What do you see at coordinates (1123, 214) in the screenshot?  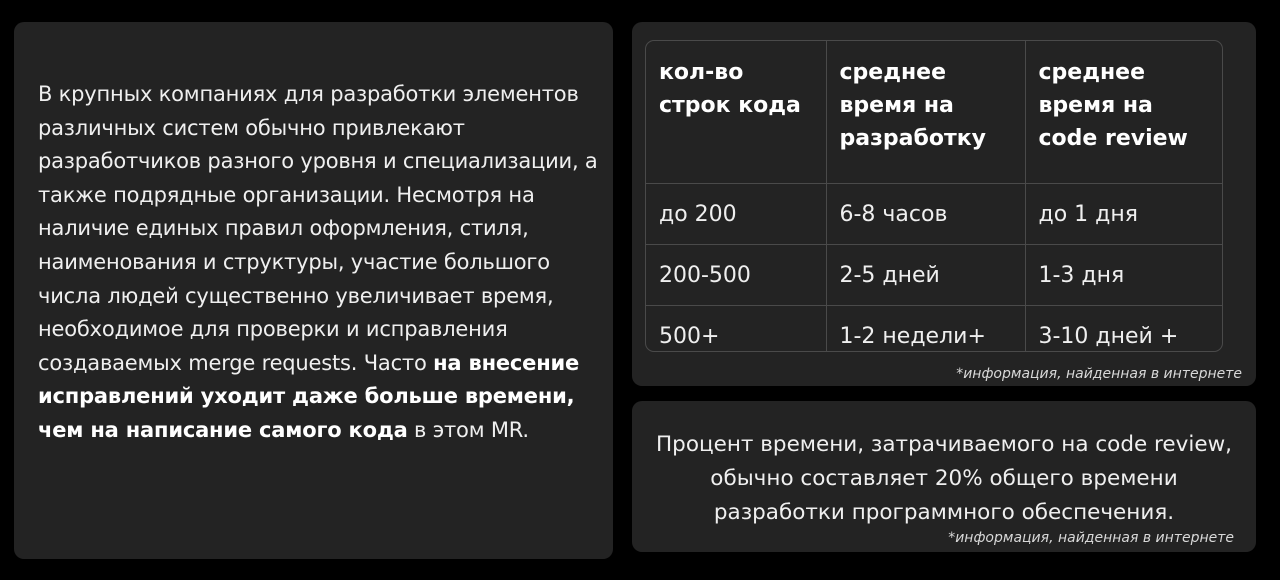 I see `table-cell: до 1 дня` at bounding box center [1123, 214].